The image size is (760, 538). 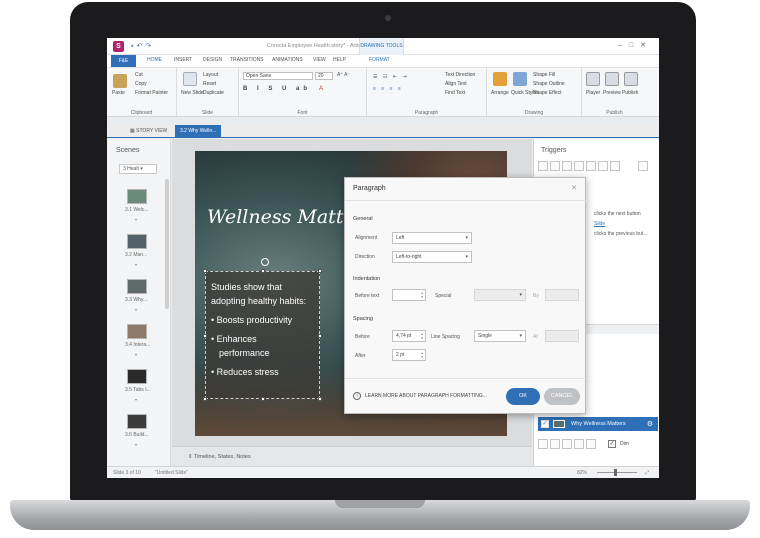 I want to click on tab-story-view: ▦ STORY VIEW, so click(x=148, y=131).